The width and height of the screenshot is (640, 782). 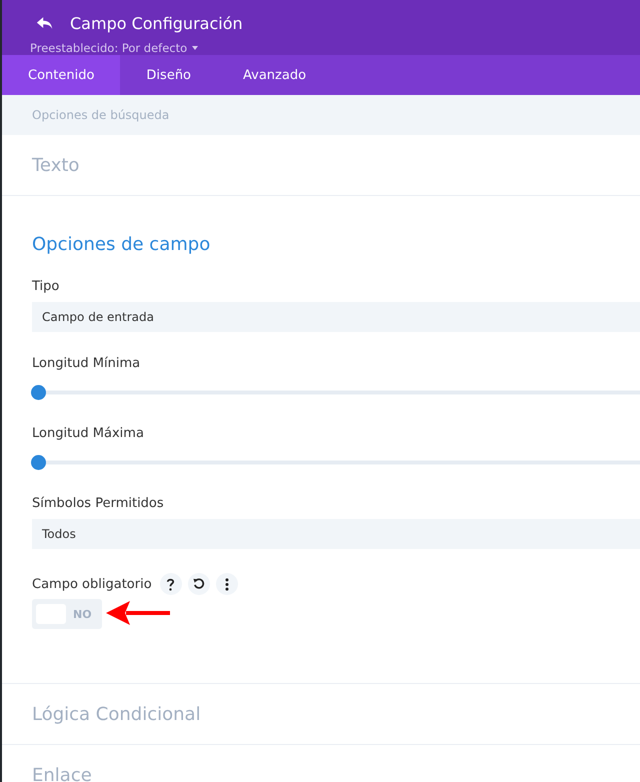 I want to click on reset-icon, so click(x=199, y=584).